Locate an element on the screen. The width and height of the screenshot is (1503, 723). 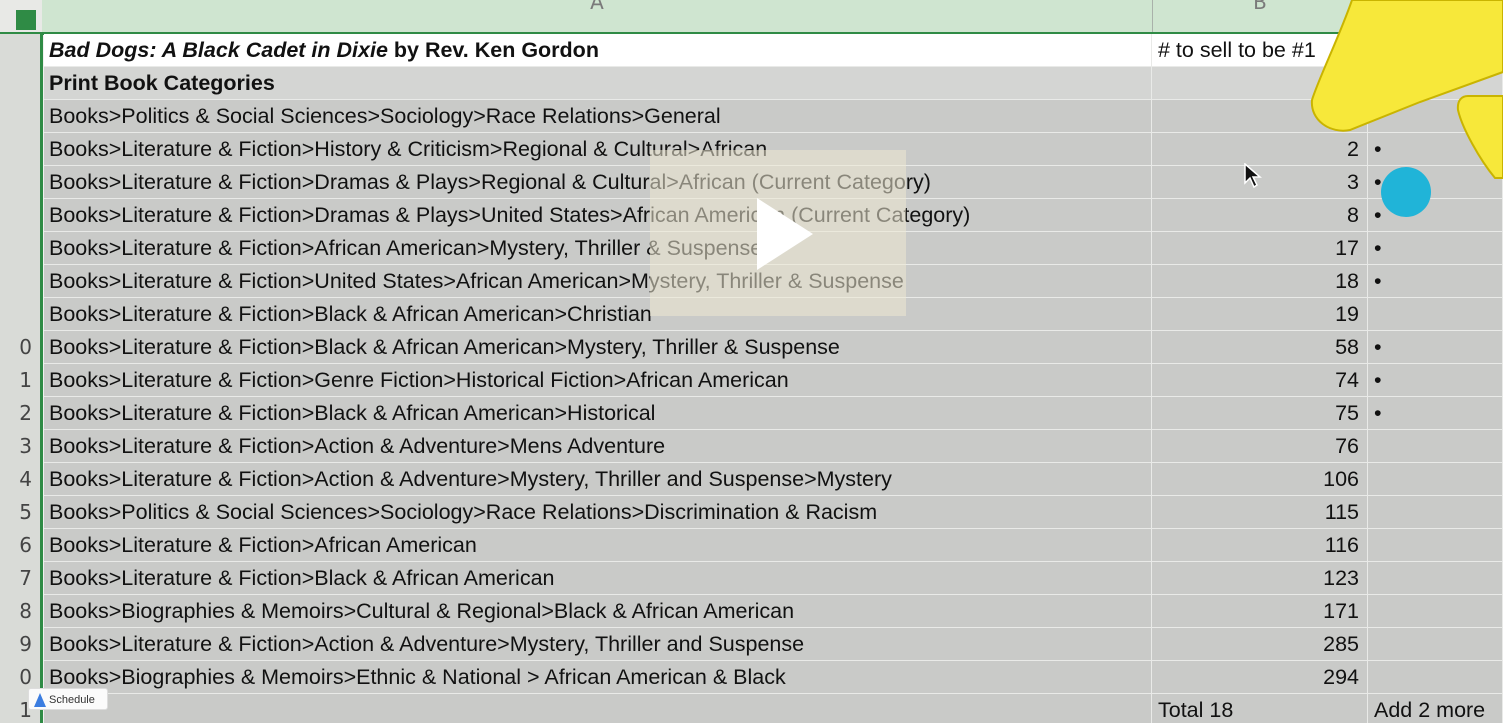
rank-value-cell: 74 is located at coordinates (1260, 380).